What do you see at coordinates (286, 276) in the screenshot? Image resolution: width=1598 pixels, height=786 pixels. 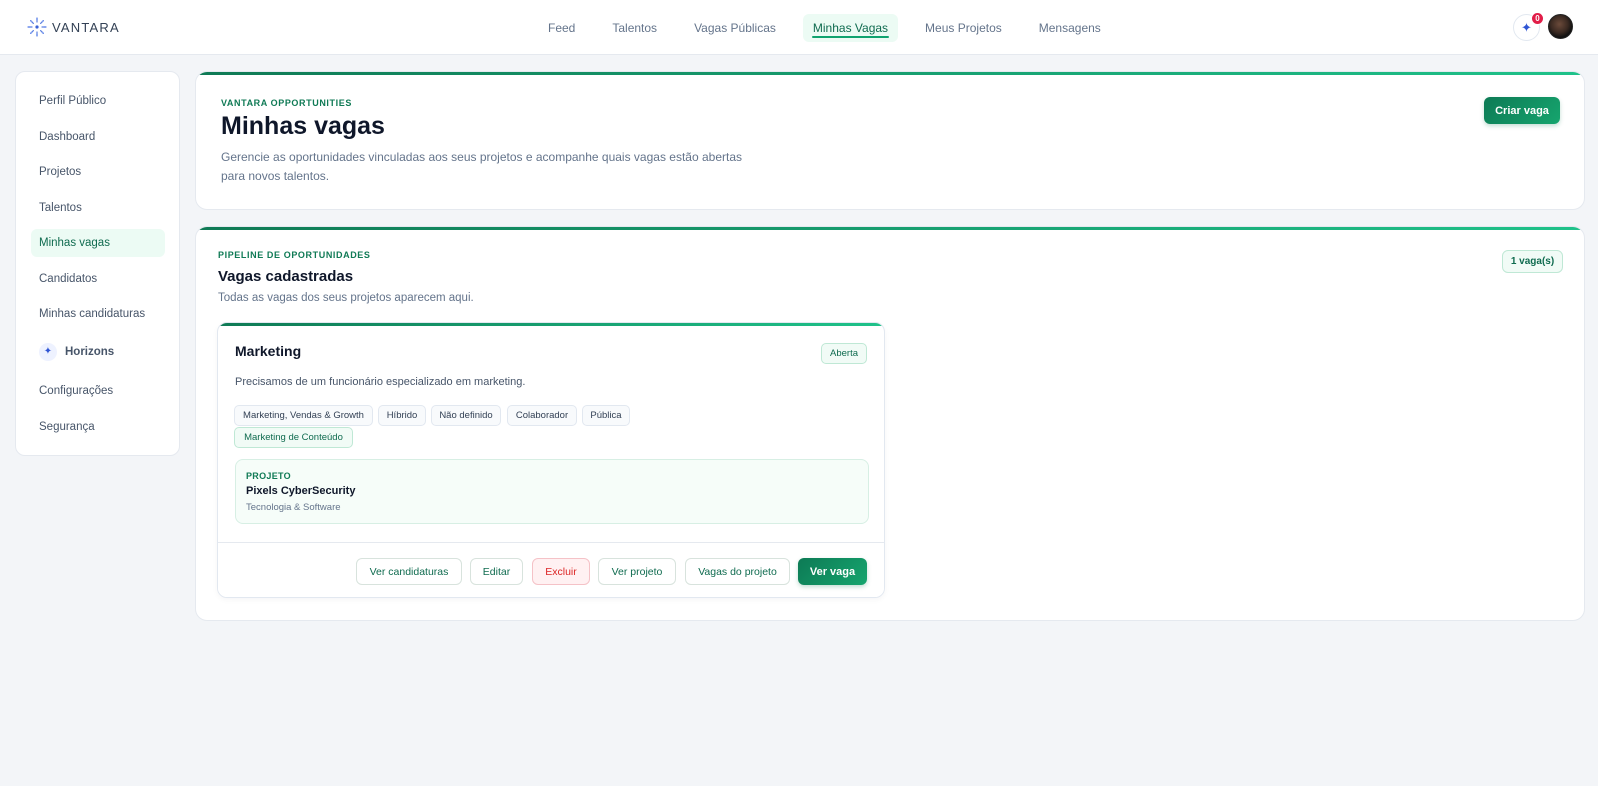 I see `pipeline-title: Vagas cadastradas` at bounding box center [286, 276].